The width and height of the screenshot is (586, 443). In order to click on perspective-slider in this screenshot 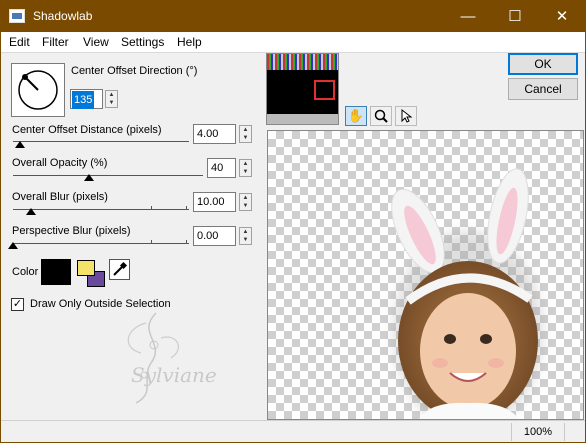, I will do `click(101, 243)`.